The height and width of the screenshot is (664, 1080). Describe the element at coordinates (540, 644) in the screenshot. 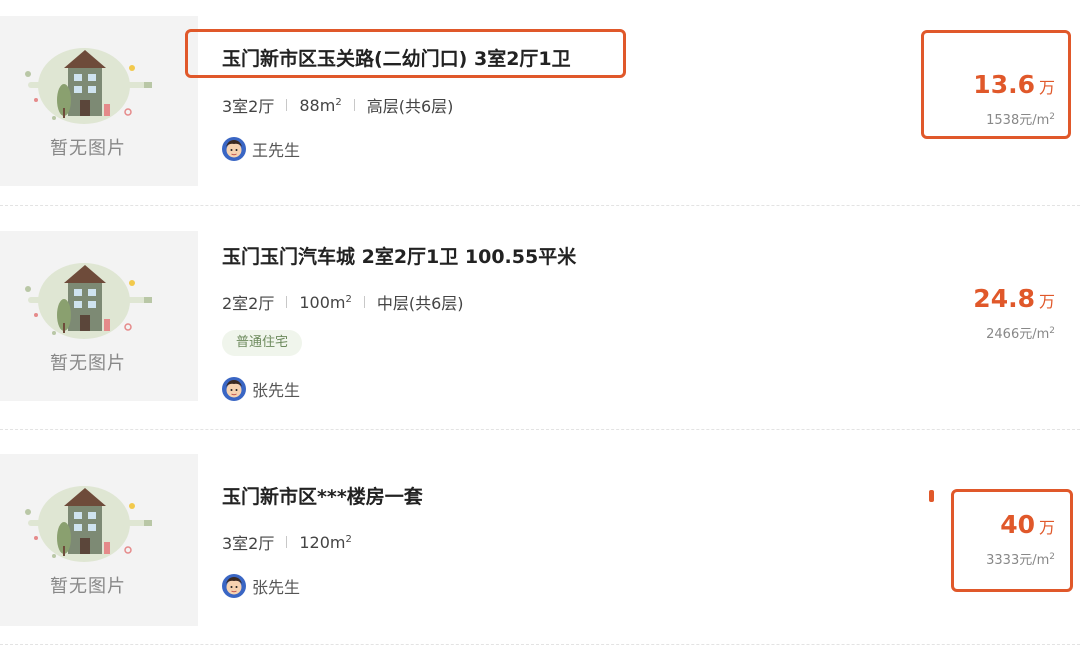

I see `listing-divider` at that location.